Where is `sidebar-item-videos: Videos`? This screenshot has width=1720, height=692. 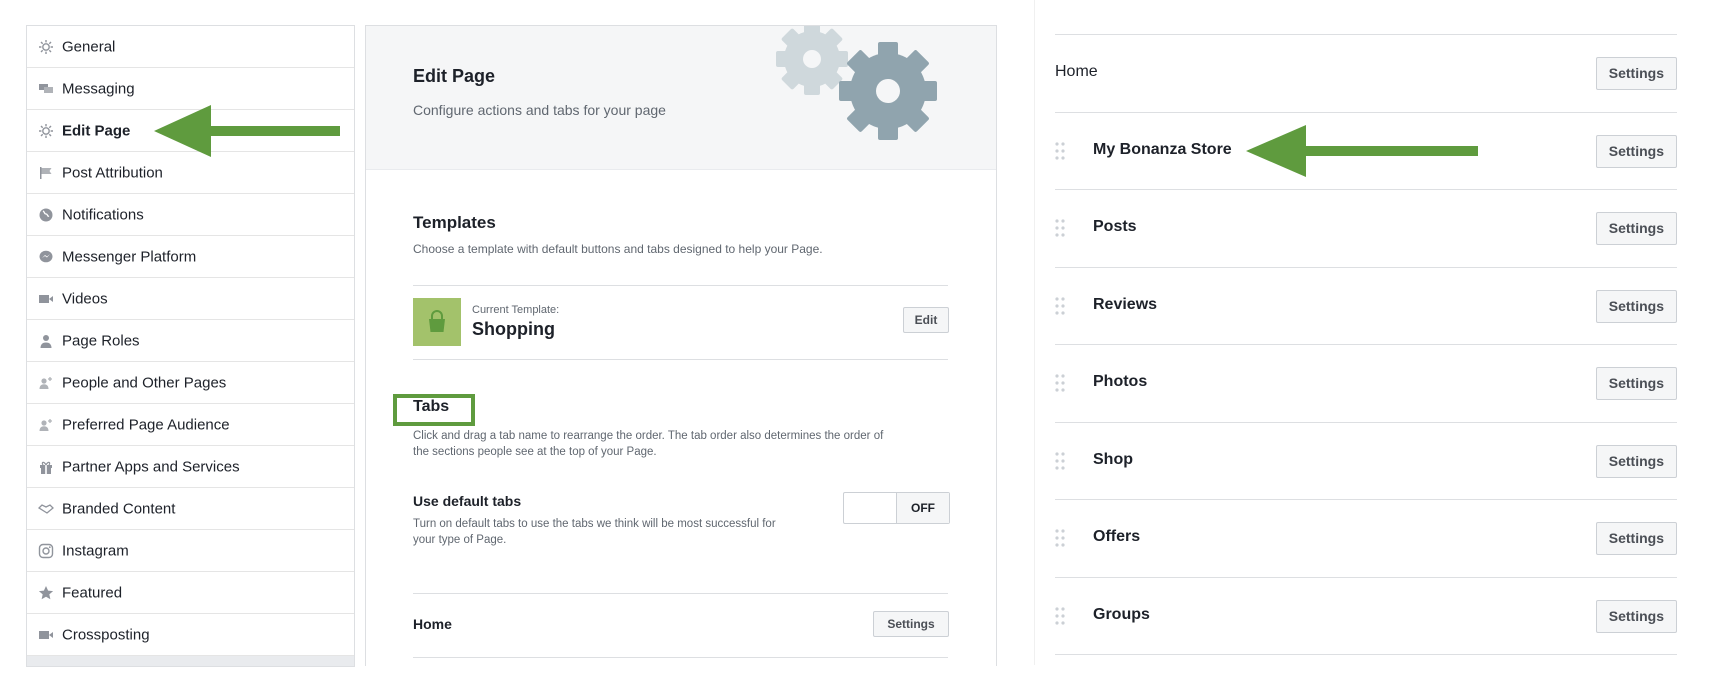 sidebar-item-videos: Videos is located at coordinates (190, 299).